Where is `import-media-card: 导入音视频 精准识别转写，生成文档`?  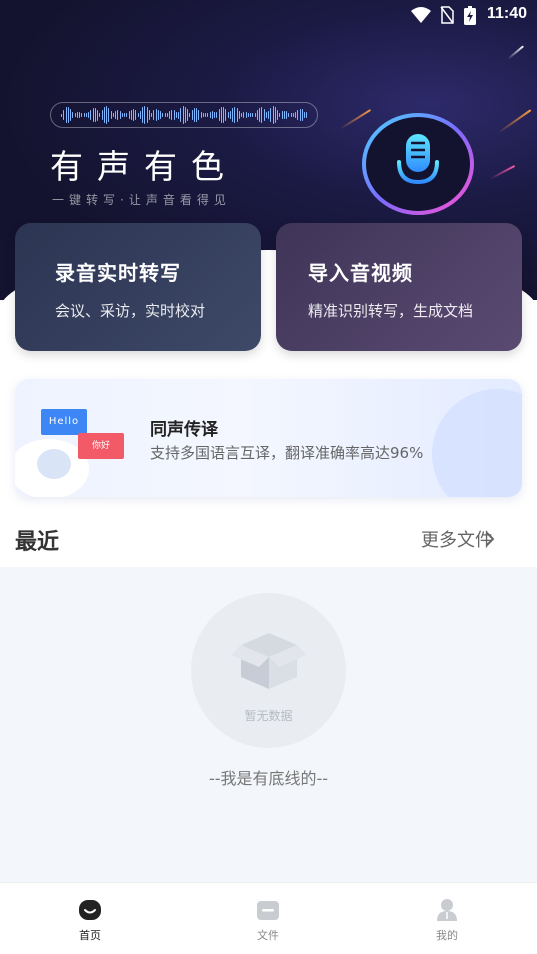 import-media-card: 导入音视频 精准识别转写，生成文档 is located at coordinates (399, 287).